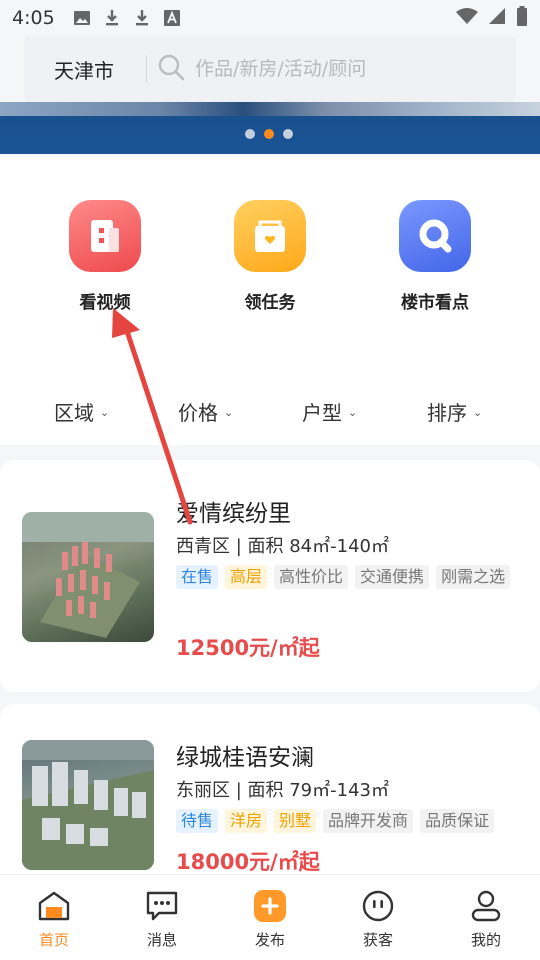 Image resolution: width=540 pixels, height=960 pixels. What do you see at coordinates (282, 790) in the screenshot?
I see `listing-meta: 东丽区 | 面积 79㎡-143㎡` at bounding box center [282, 790].